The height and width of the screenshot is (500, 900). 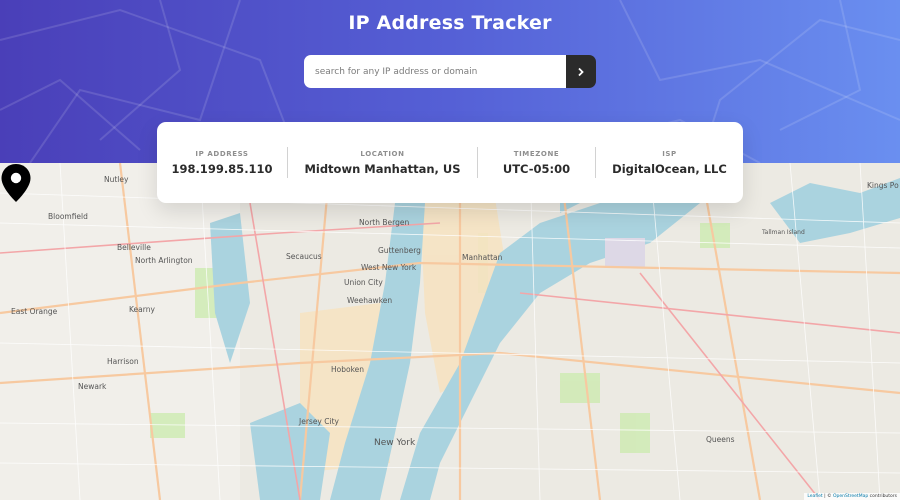 What do you see at coordinates (123, 361) in the screenshot?
I see `map-label: Harrison` at bounding box center [123, 361].